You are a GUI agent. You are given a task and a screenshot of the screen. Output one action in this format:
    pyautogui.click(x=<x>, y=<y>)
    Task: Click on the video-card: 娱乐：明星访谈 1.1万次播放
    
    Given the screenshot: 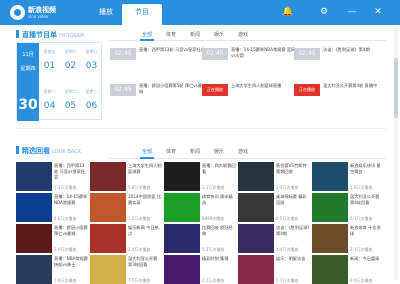 What is the action you would take?
    pyautogui.click(x=274, y=269)
    